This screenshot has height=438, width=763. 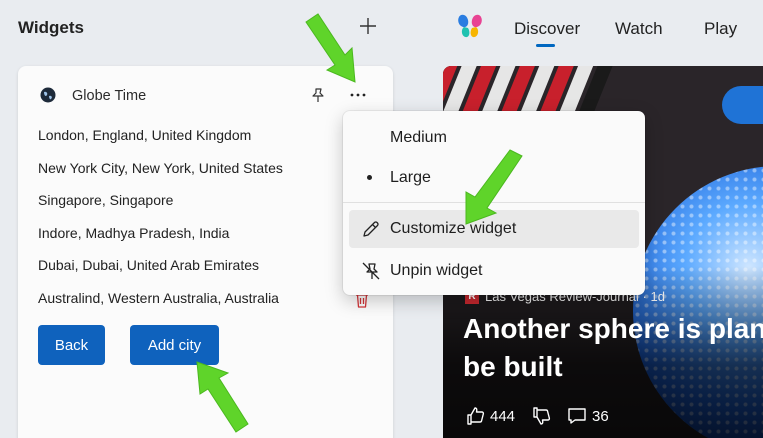 What do you see at coordinates (418, 137) in the screenshot?
I see `menu-item-label: Medium` at bounding box center [418, 137].